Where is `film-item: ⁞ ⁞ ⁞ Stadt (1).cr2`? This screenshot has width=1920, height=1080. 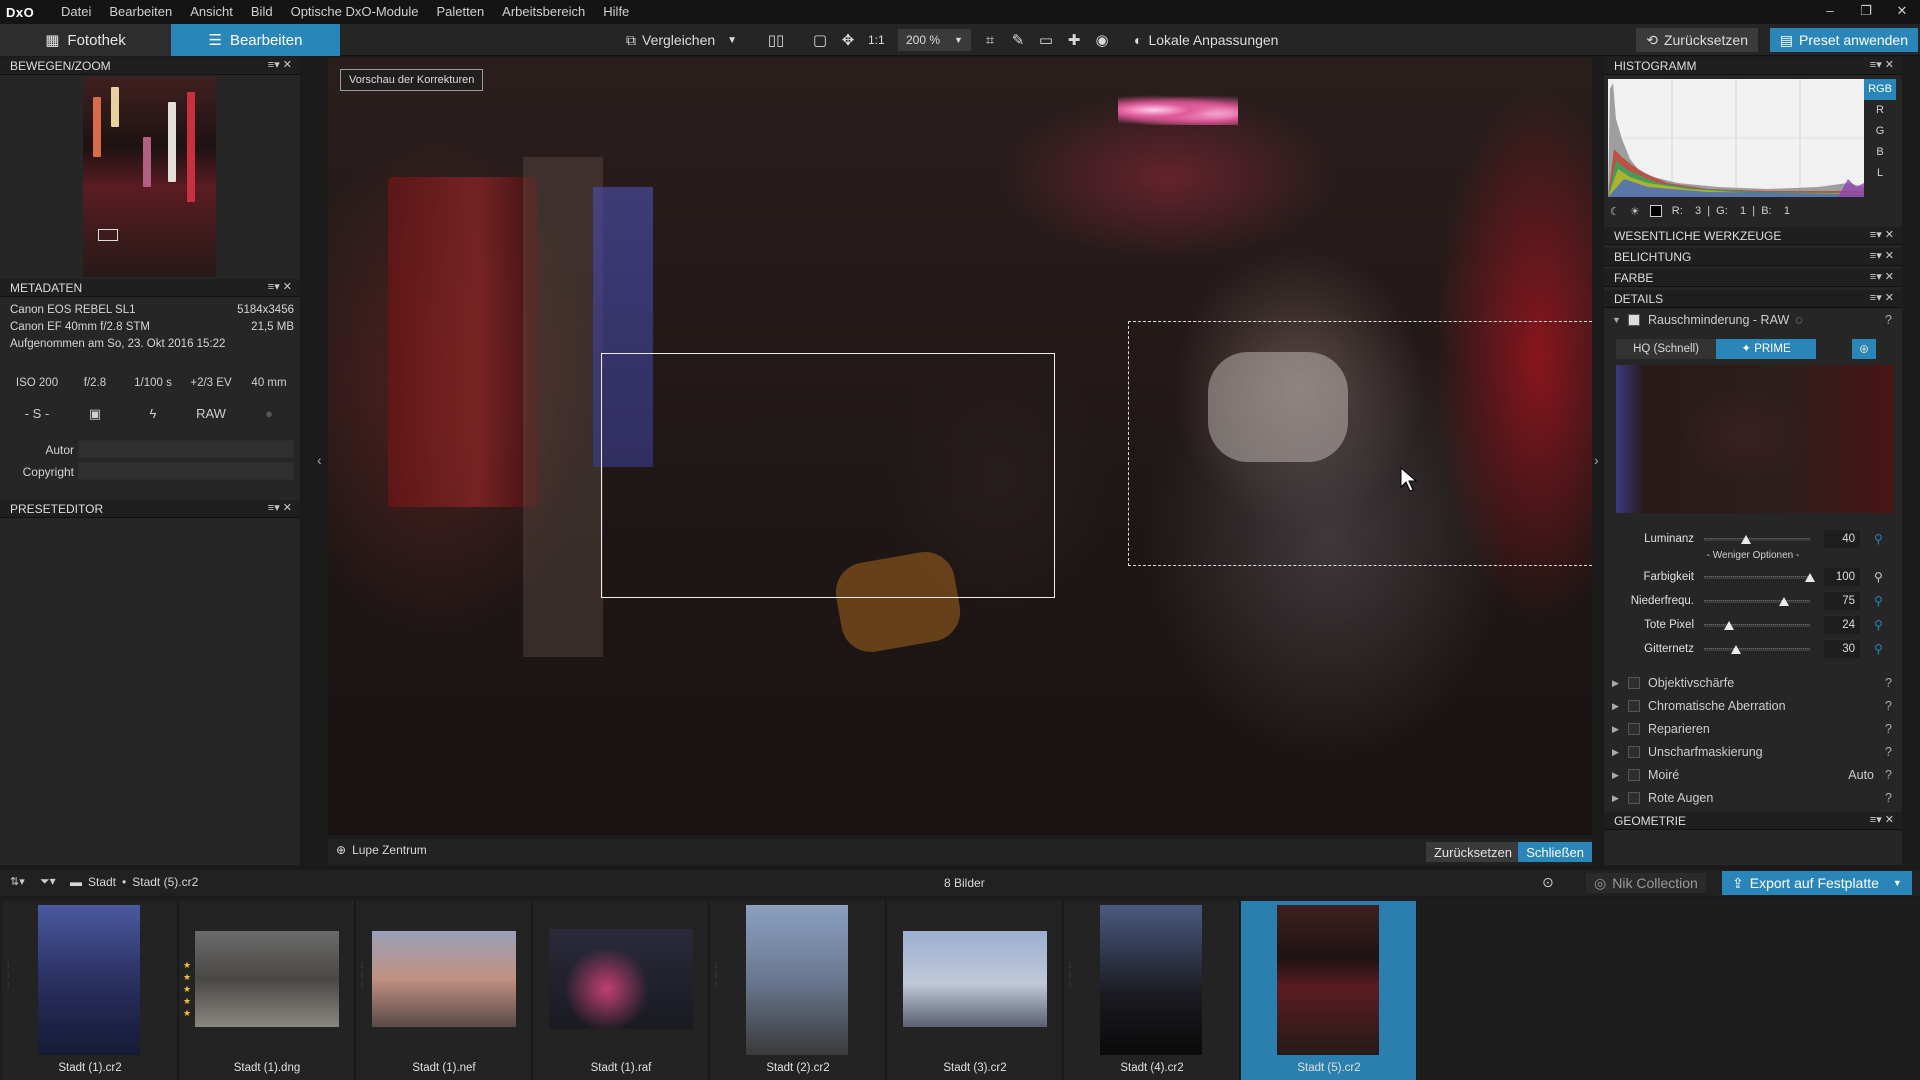 film-item: ⁞ ⁞ ⁞ Stadt (1).cr2 is located at coordinates (90, 990).